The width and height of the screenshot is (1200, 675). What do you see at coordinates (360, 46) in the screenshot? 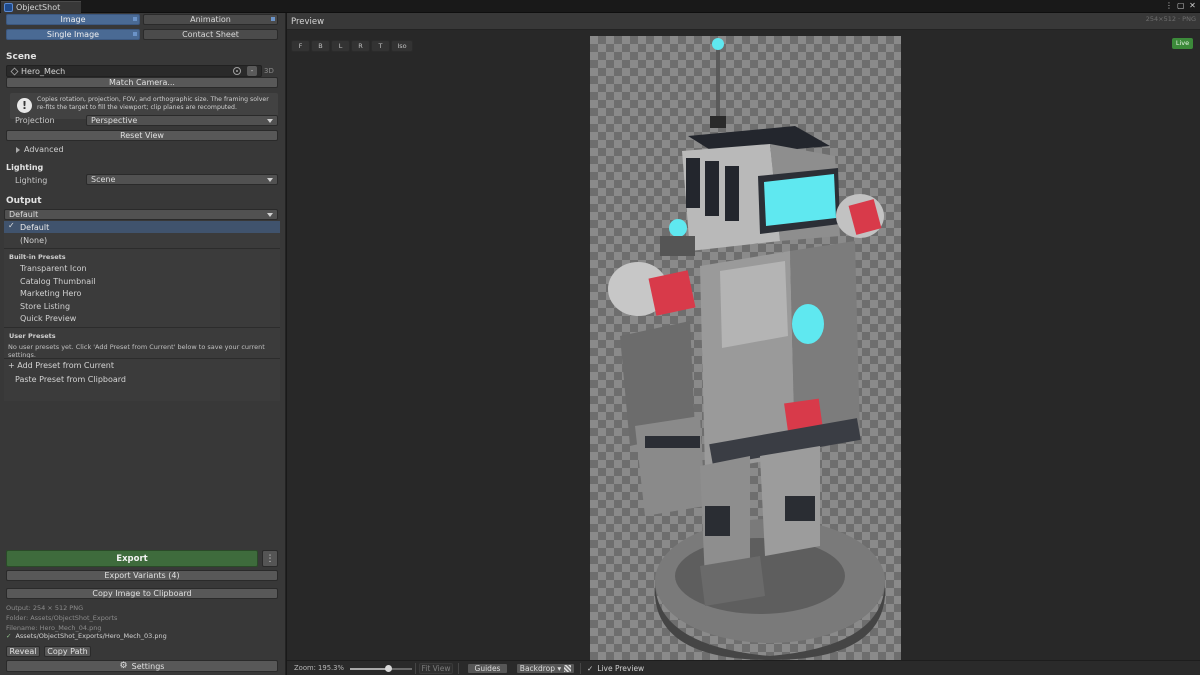
I see `view-right-button: R` at bounding box center [360, 46].